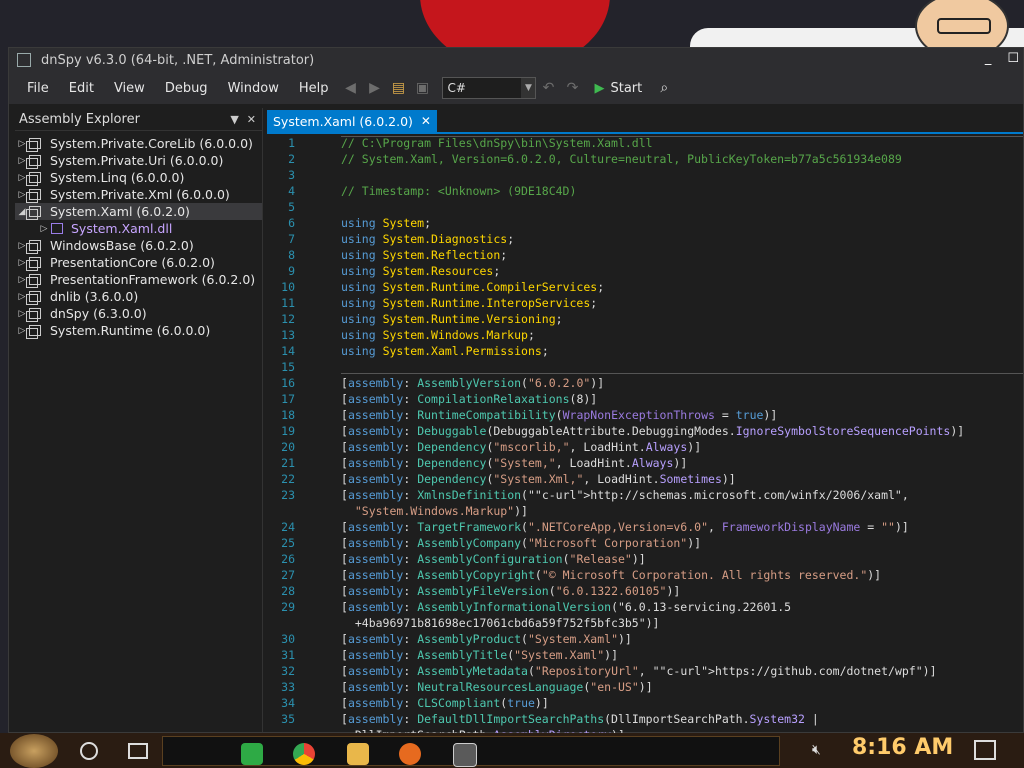 The height and width of the screenshot is (768, 1024). Describe the element at coordinates (985, 750) in the screenshot. I see `notification-icon` at that location.